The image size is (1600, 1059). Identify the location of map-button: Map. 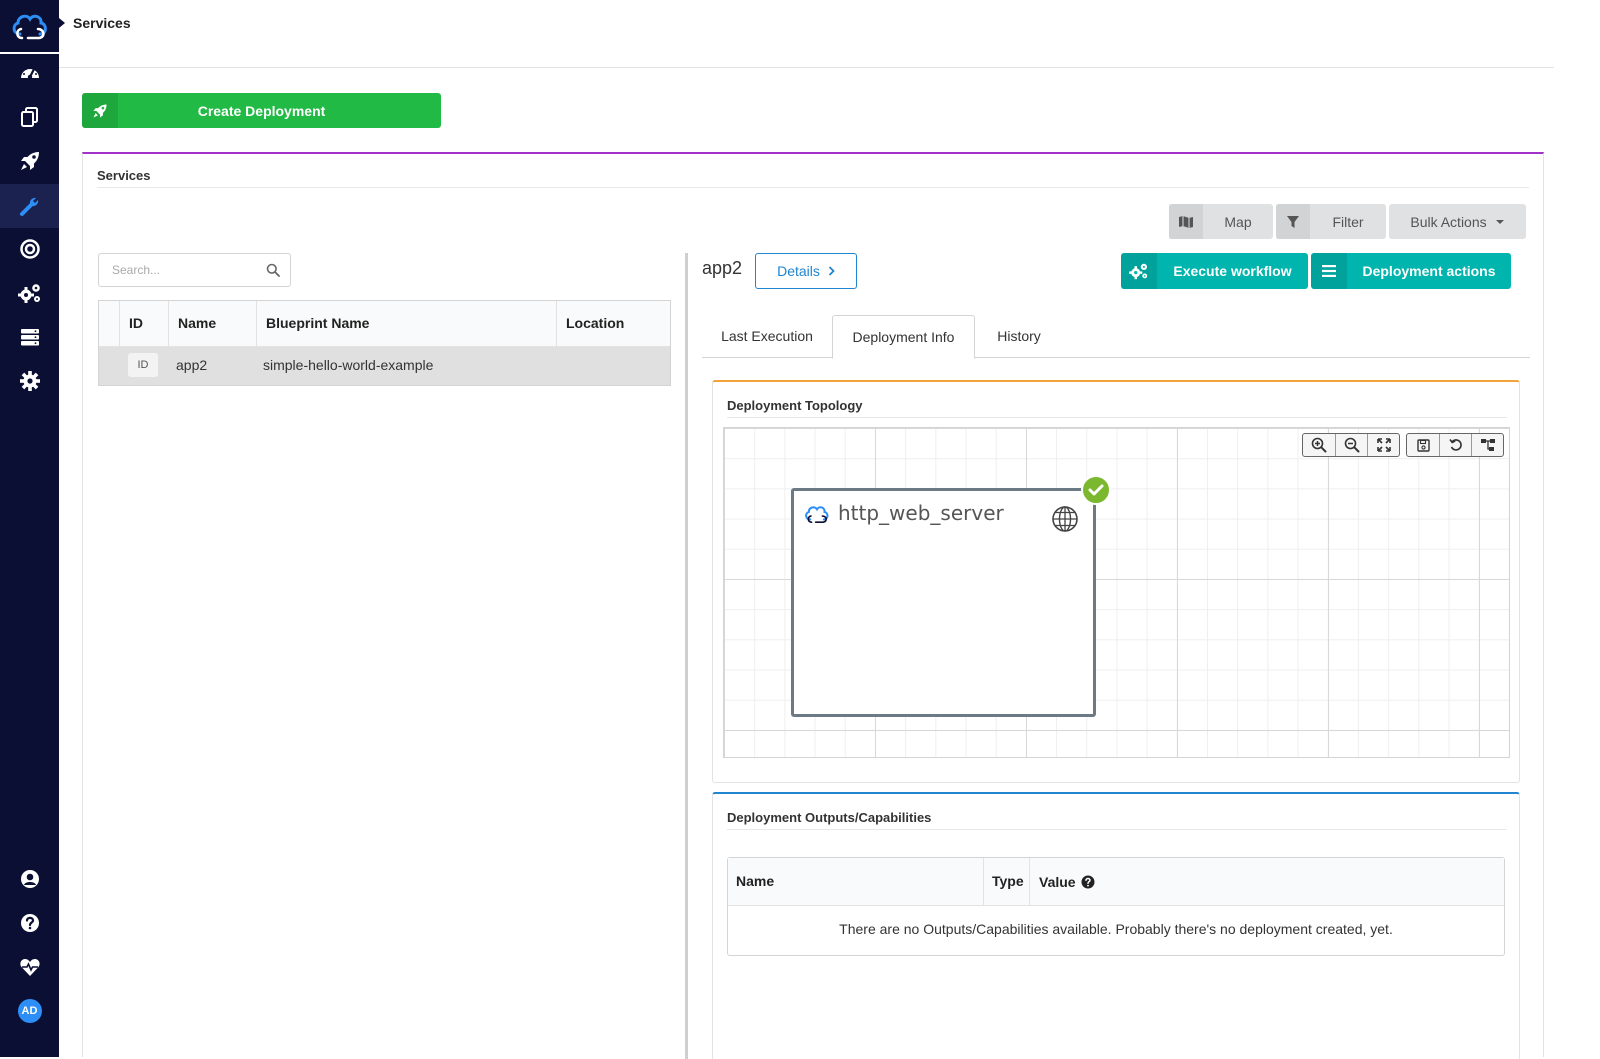
(1221, 221).